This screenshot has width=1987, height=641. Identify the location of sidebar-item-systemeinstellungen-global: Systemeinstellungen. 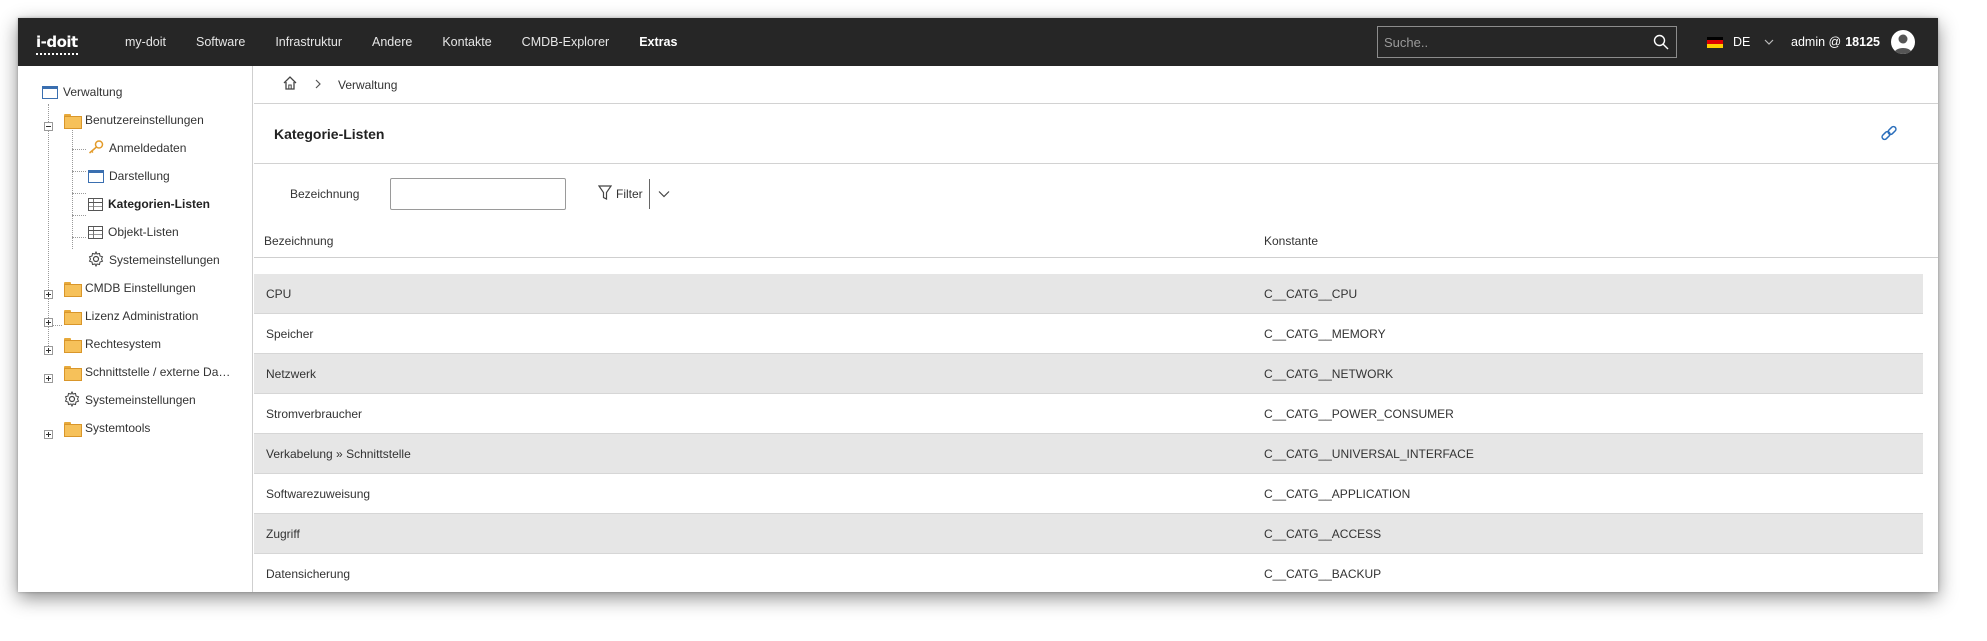
(130, 400).